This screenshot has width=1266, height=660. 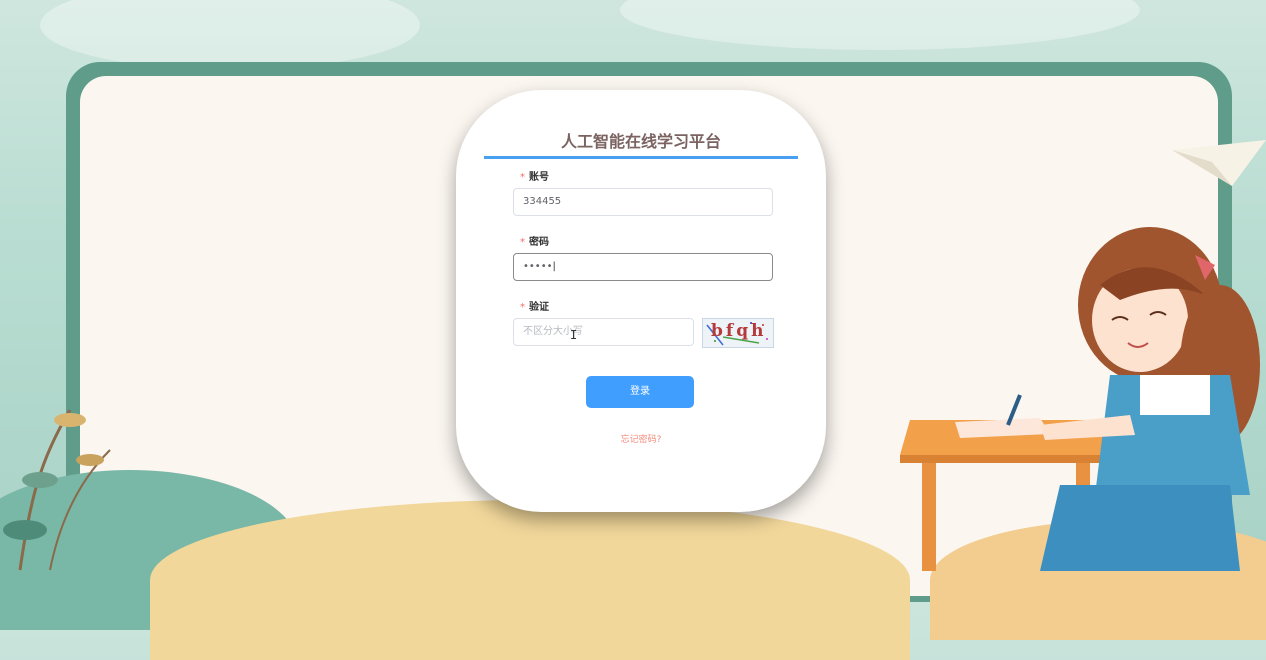 What do you see at coordinates (530, 580) in the screenshot?
I see `sand-hill` at bounding box center [530, 580].